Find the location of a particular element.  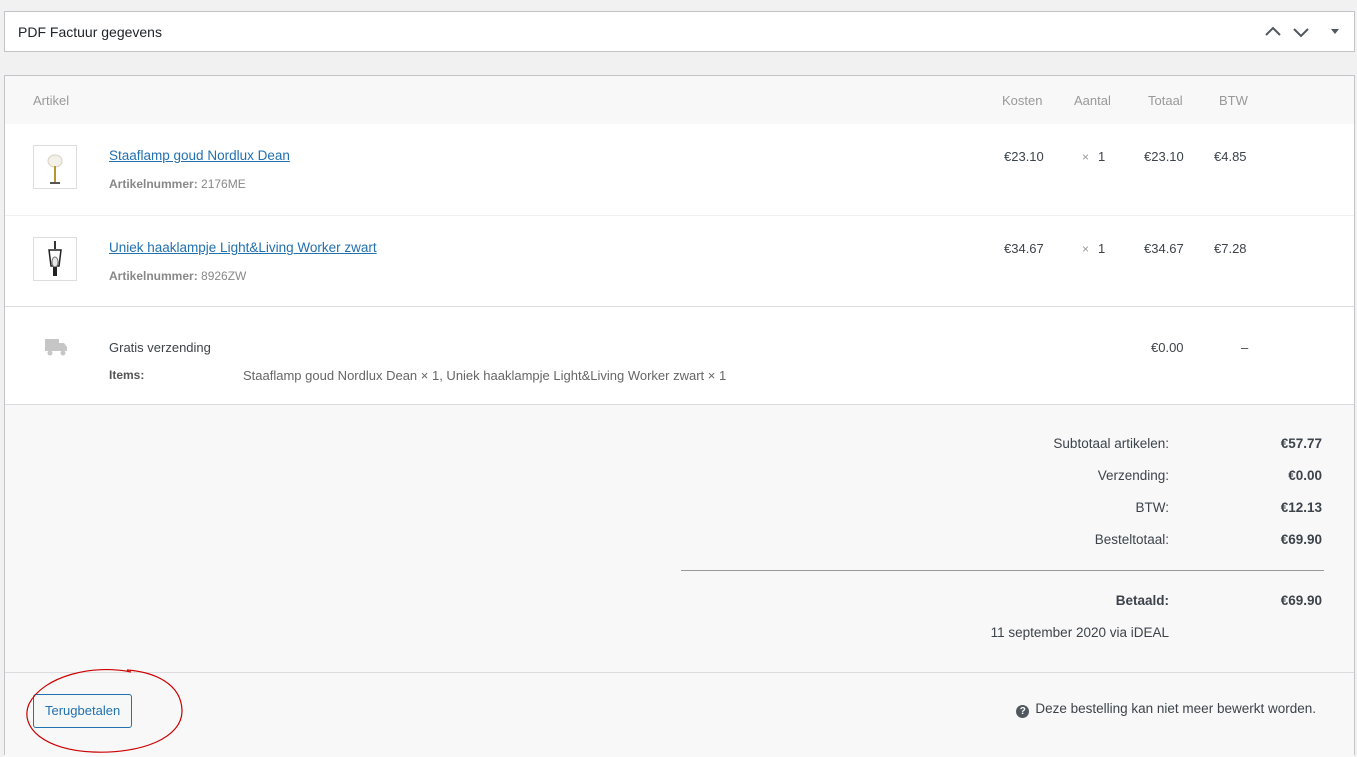

pdf-invoice-postbox: PDF Factuur gegevens is located at coordinates (679, 31).